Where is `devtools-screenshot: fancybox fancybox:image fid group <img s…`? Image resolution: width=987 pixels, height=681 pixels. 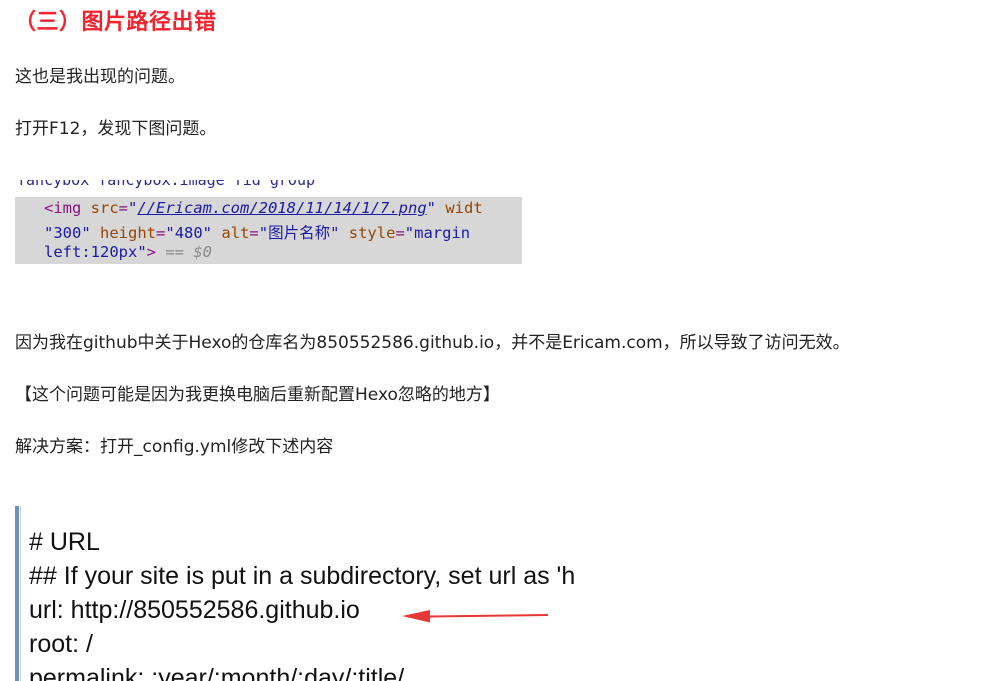
devtools-screenshot: fancybox fancybox:image fid group <img s… is located at coordinates (268, 222).